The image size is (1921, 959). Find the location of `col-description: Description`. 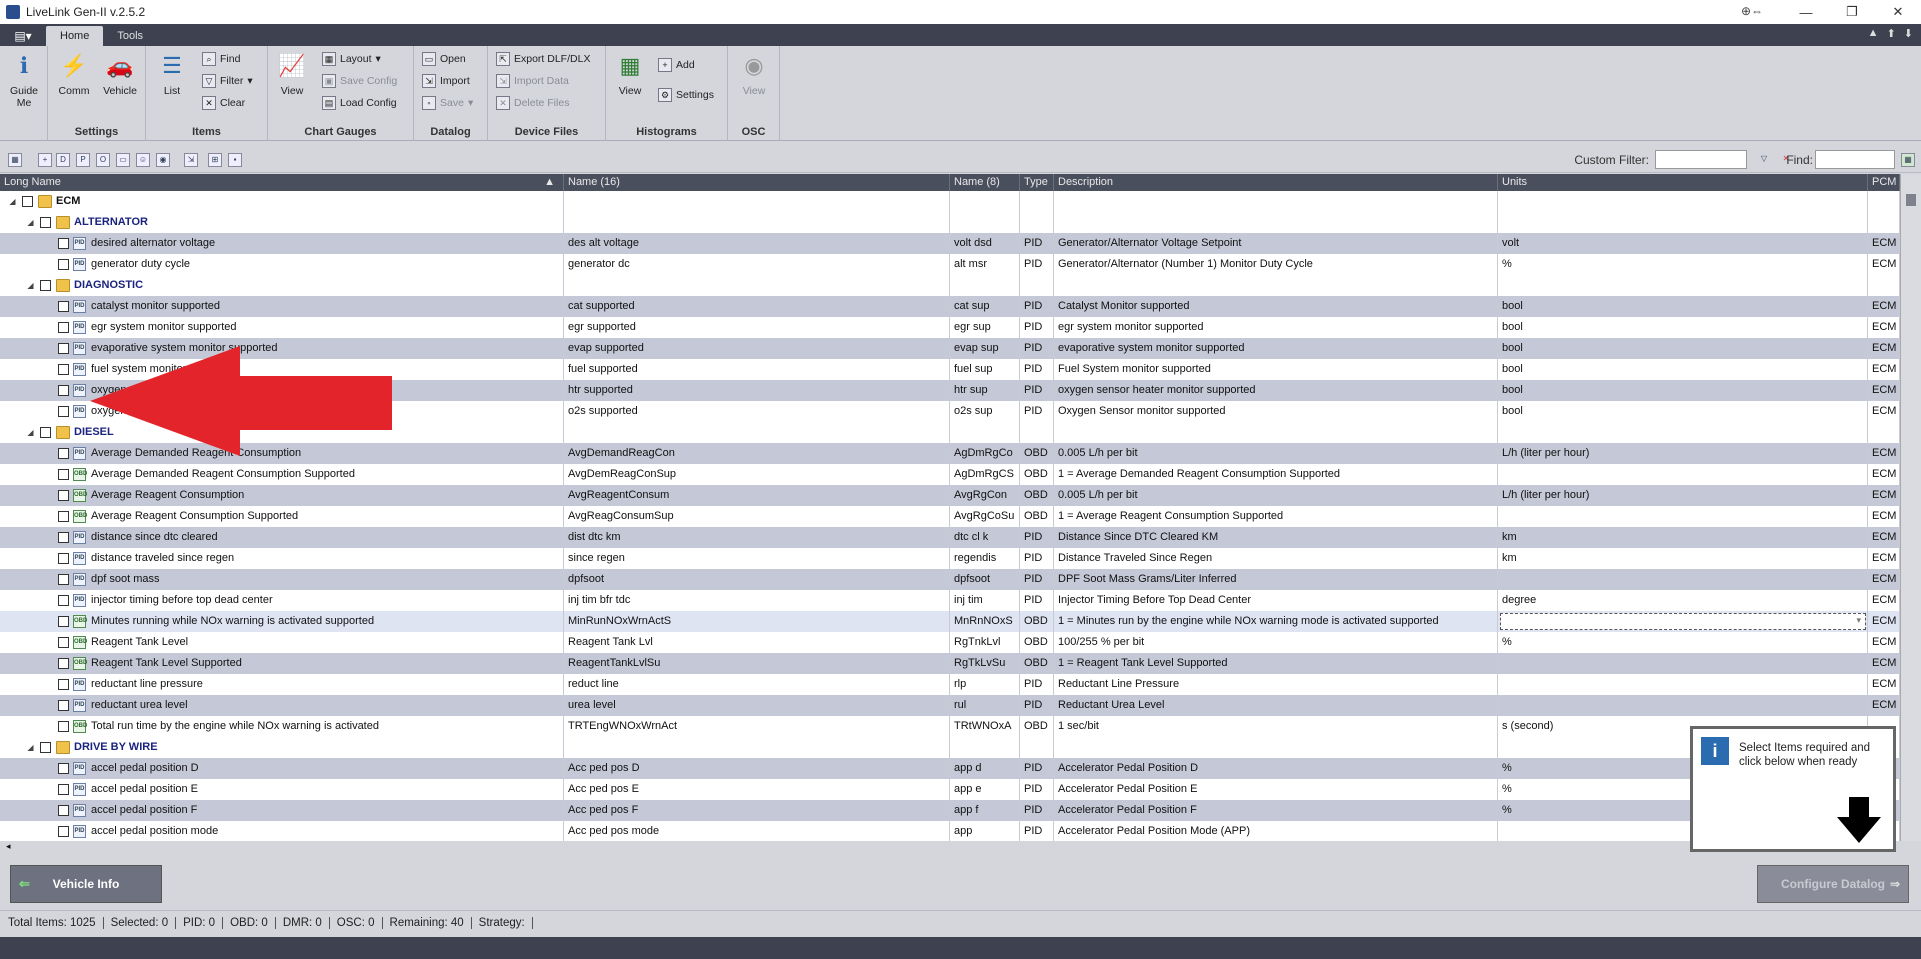

col-description: Description is located at coordinates (1276, 182).